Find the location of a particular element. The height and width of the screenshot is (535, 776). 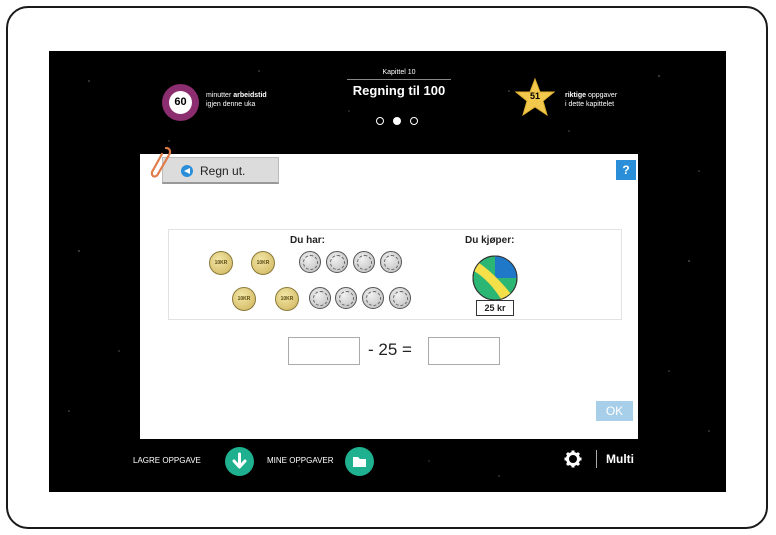

read-aloud-button: Regn ut. is located at coordinates (220, 170).